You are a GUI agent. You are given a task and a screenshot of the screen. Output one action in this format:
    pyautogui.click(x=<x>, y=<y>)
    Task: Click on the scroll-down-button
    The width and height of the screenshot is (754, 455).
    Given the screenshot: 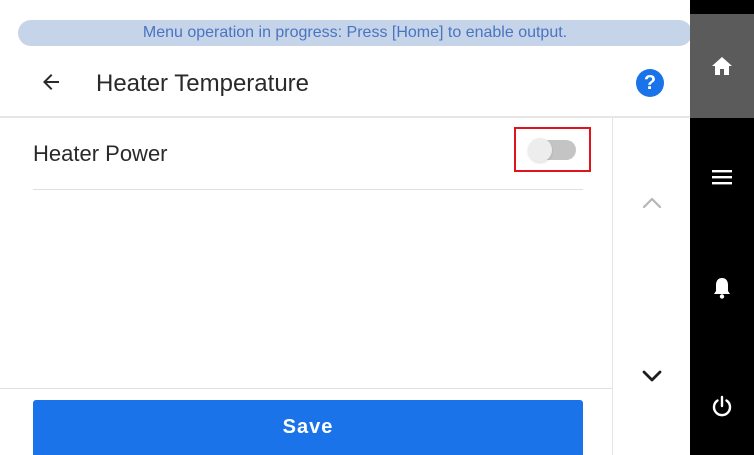 What is the action you would take?
    pyautogui.click(x=652, y=376)
    